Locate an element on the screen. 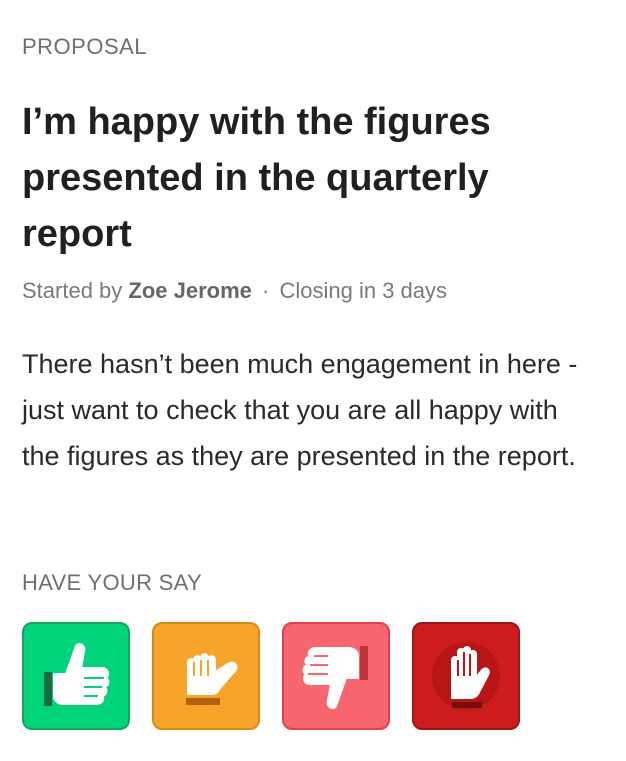  have-your-say-label: HAVE YOUR SAY is located at coordinates (112, 582).